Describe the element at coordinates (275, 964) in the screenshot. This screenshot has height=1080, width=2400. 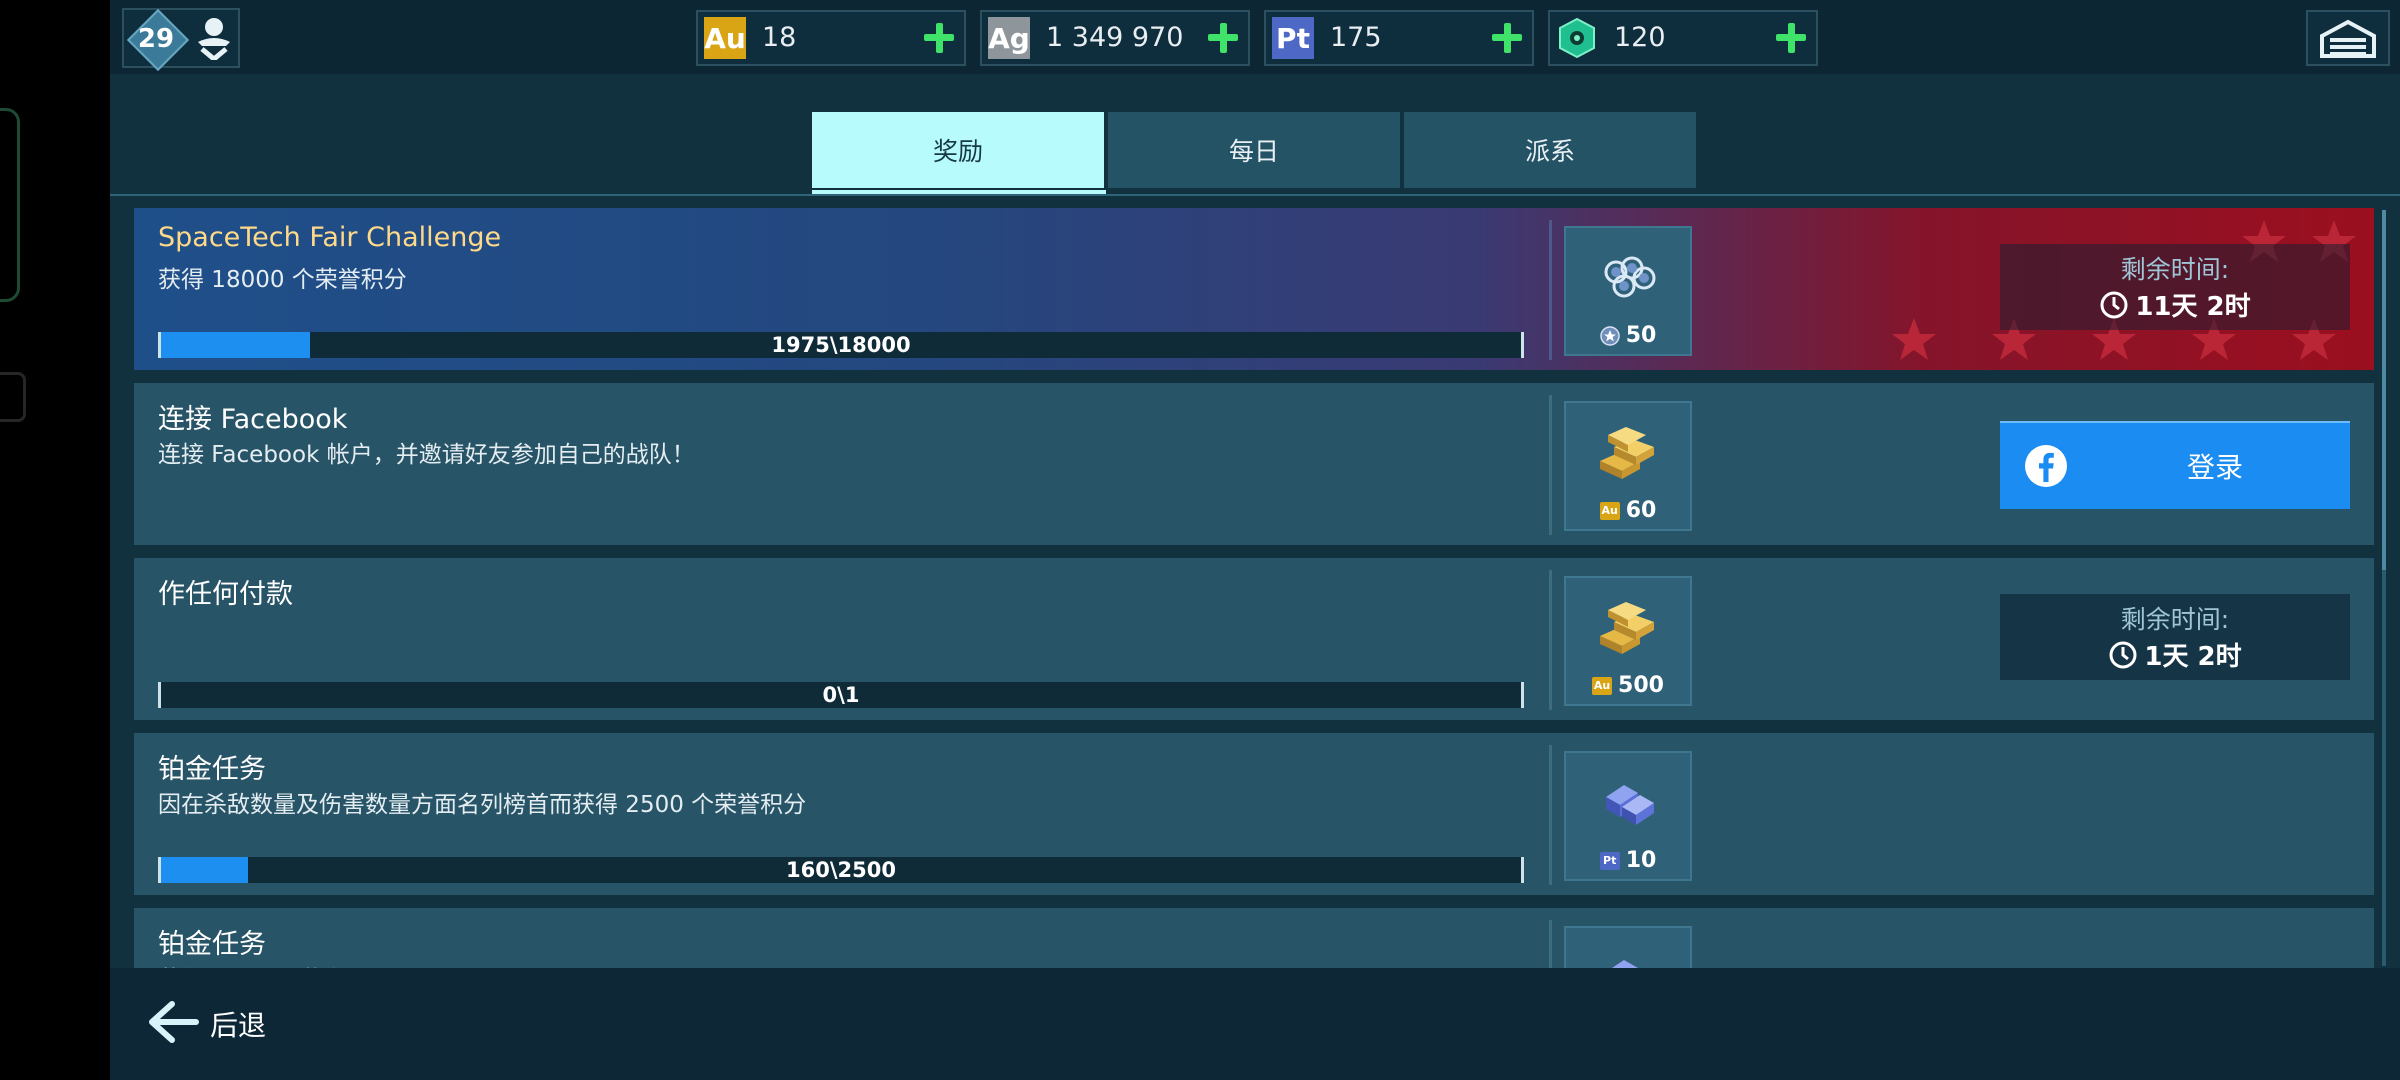
I see `mission-description: 获得 1700 个荣誉积分` at that location.